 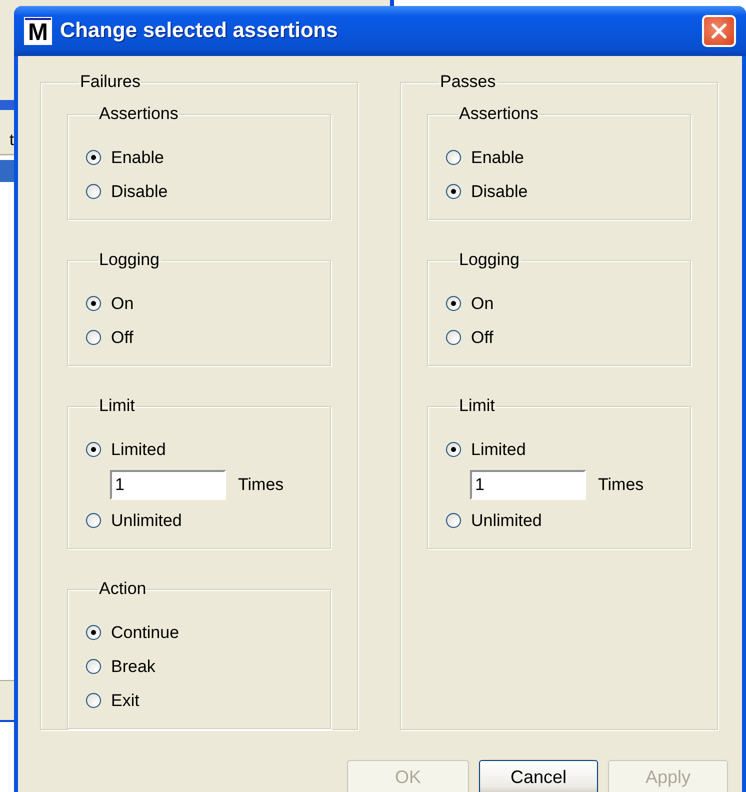 What do you see at coordinates (123, 589) in the screenshot?
I see `group-title: Action` at bounding box center [123, 589].